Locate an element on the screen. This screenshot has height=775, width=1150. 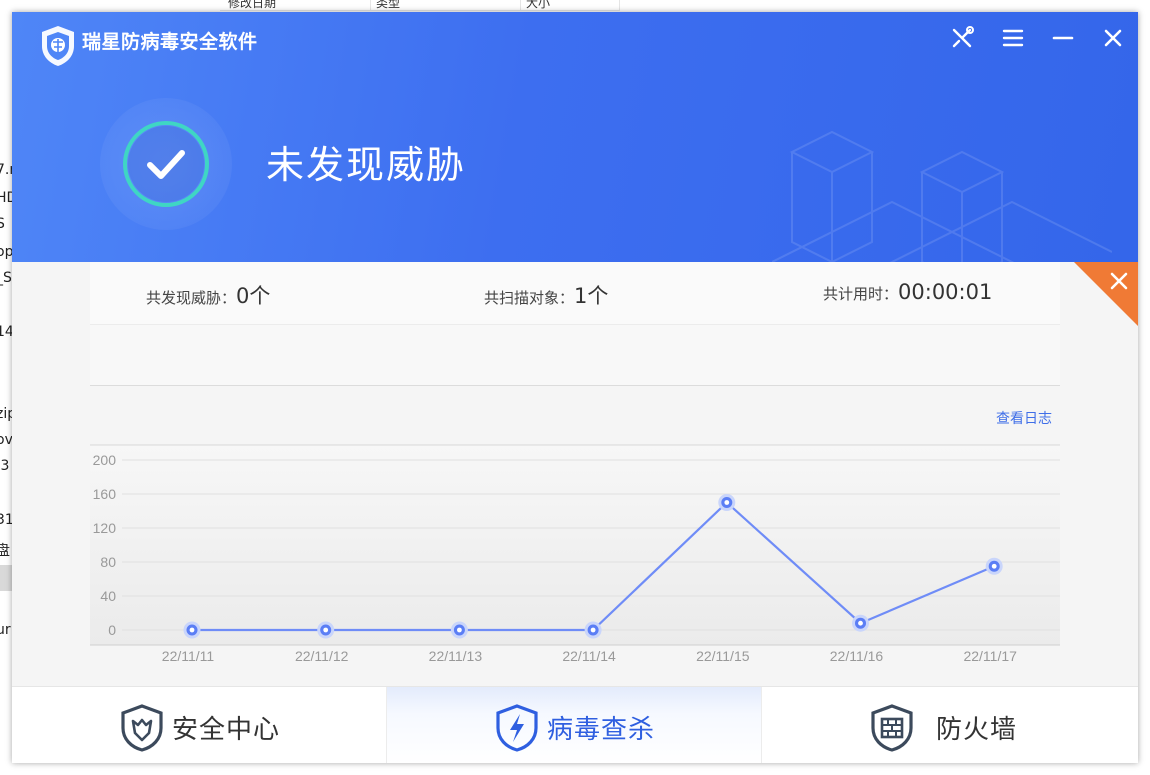
scan-stats-bar: 共发现威胁：0个 共扫描对象：1个 共计用时：00:00:01 is located at coordinates (575, 293).